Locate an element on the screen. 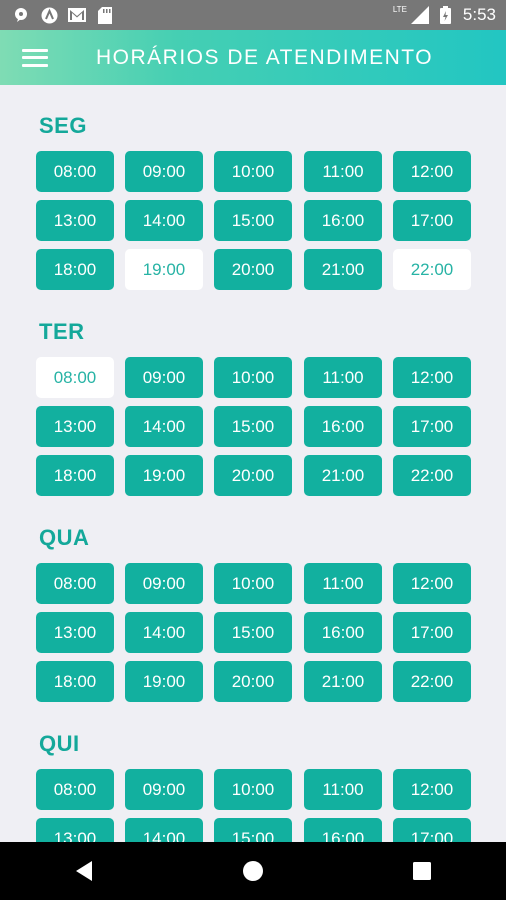 This screenshot has height=900, width=506. system-nav-bar is located at coordinates (253, 871).